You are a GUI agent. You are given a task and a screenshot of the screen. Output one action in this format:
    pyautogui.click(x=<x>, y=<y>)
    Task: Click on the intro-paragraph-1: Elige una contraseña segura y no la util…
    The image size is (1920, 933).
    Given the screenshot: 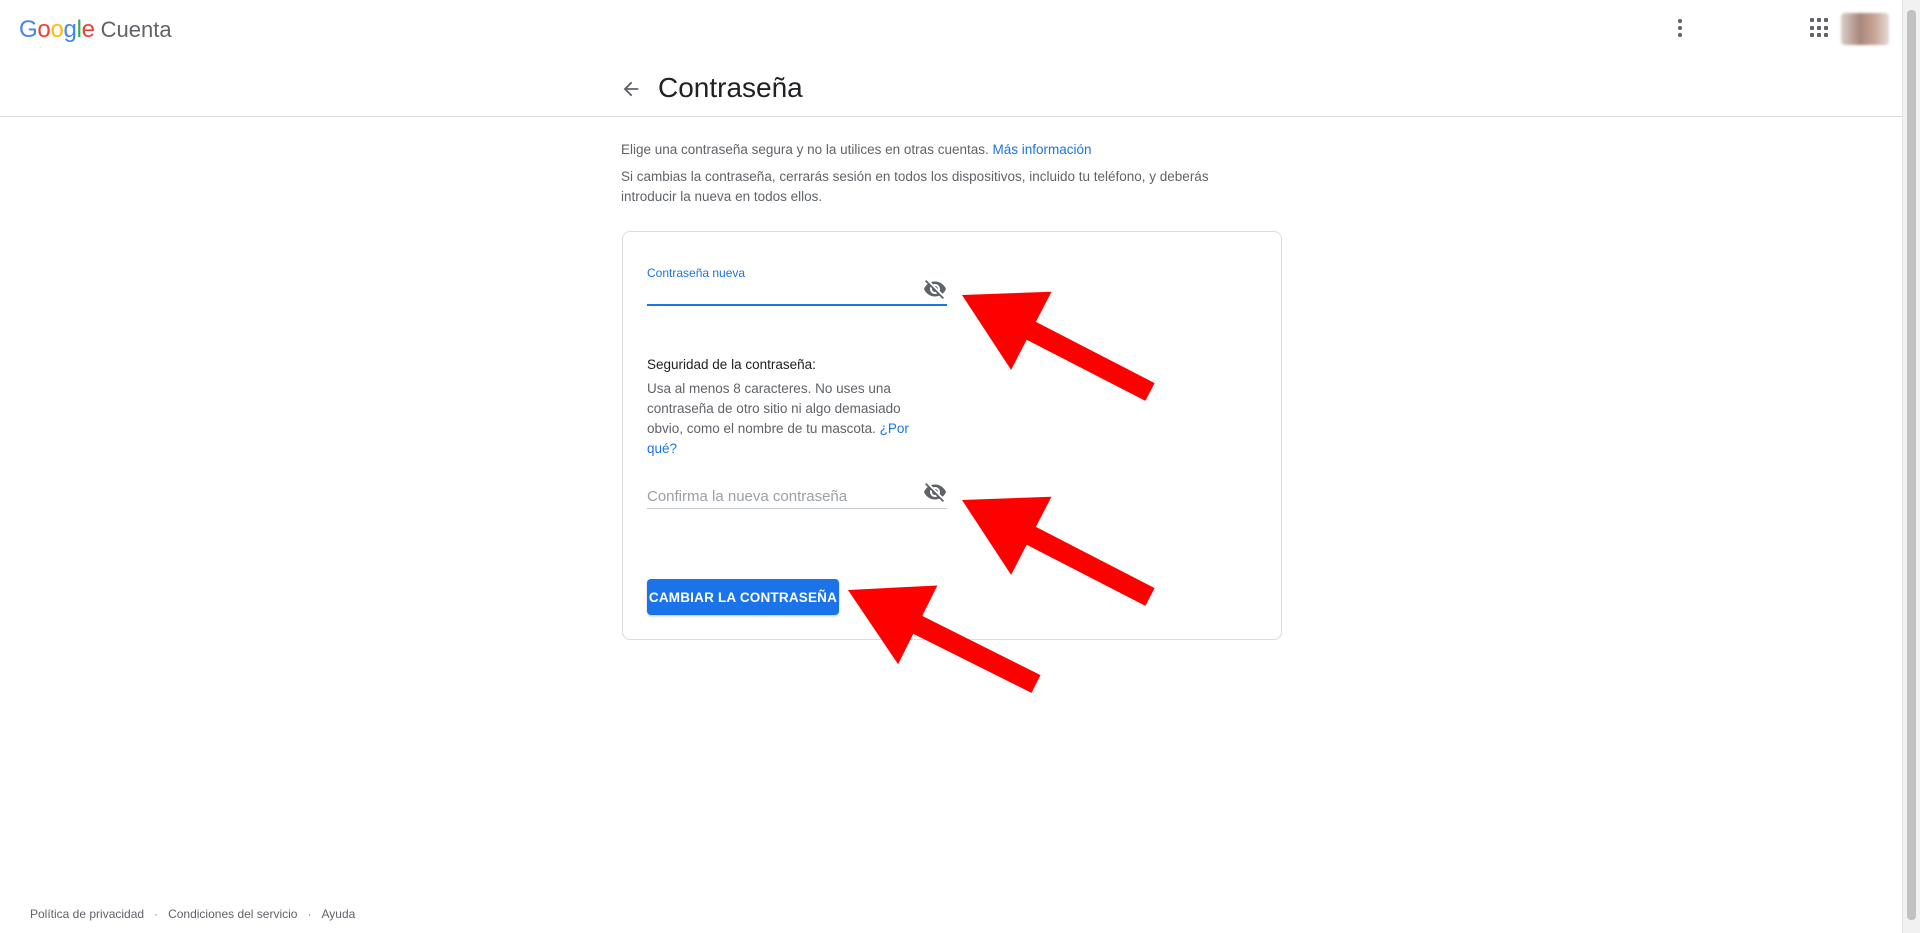 What is the action you would take?
    pyautogui.click(x=931, y=150)
    